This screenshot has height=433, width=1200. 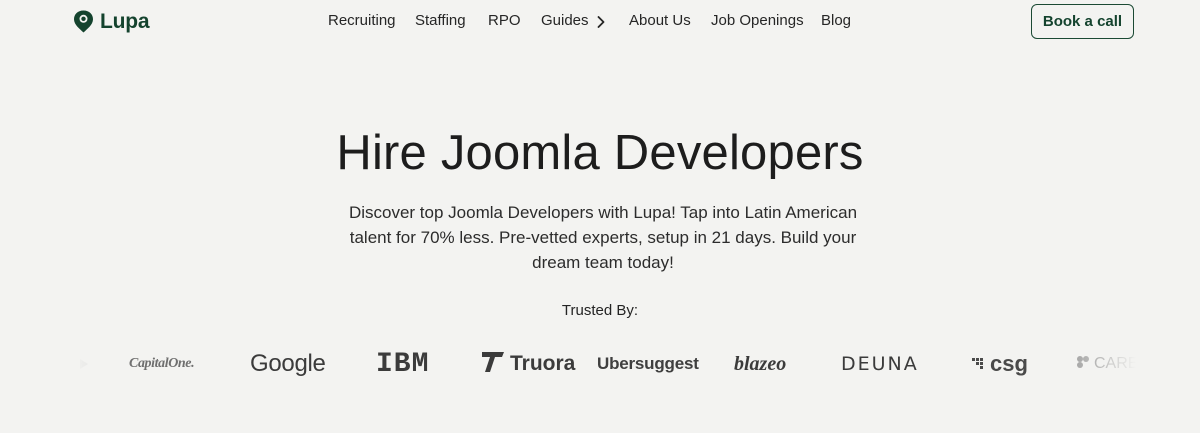 What do you see at coordinates (565, 20) in the screenshot?
I see `nav-guides-label: Guides` at bounding box center [565, 20].